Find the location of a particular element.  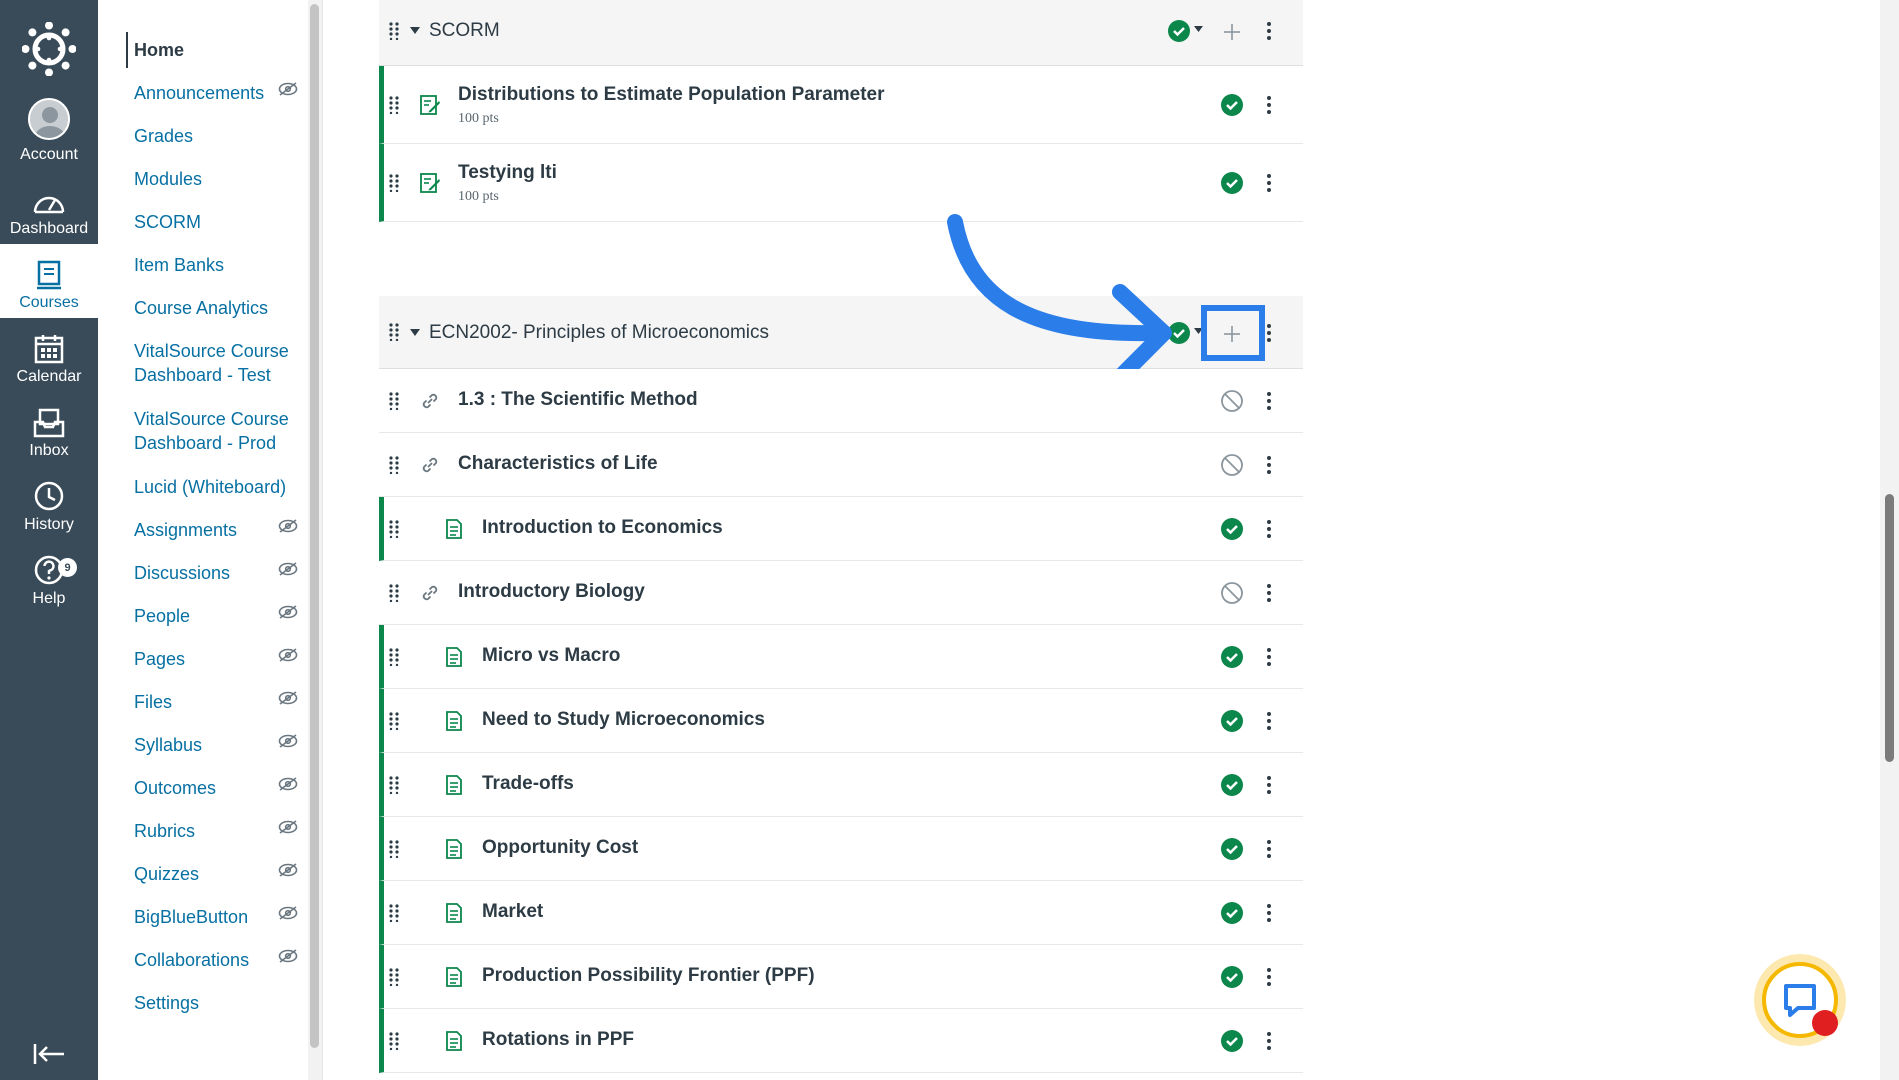

nav-courses: Courses is located at coordinates (49, 281).